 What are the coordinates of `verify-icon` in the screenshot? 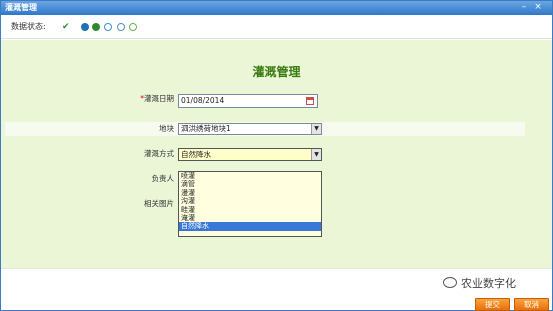 It's located at (96, 27).